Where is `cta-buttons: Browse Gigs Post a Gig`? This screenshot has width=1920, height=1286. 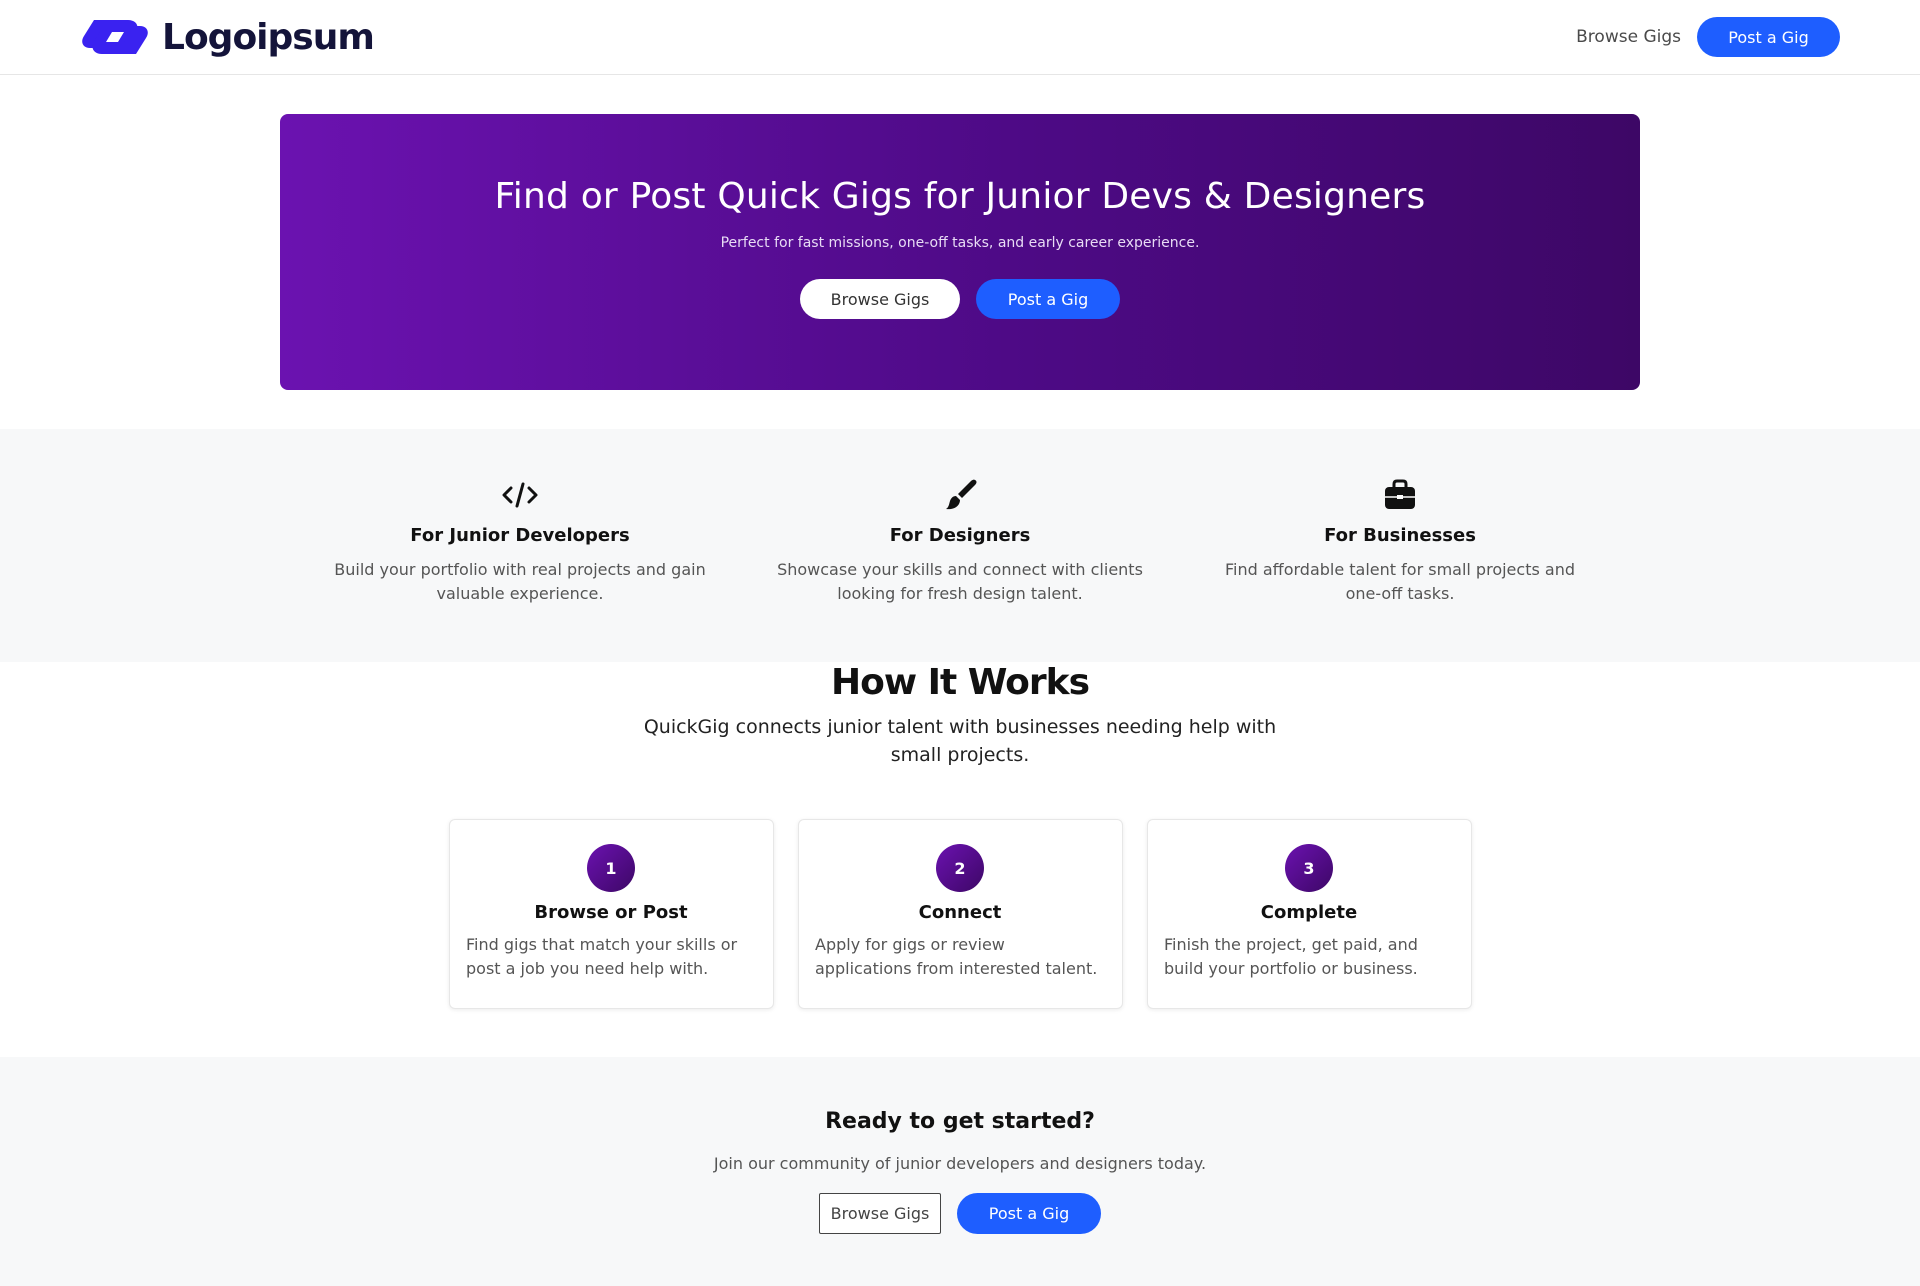 cta-buttons: Browse Gigs Post a Gig is located at coordinates (960, 1213).